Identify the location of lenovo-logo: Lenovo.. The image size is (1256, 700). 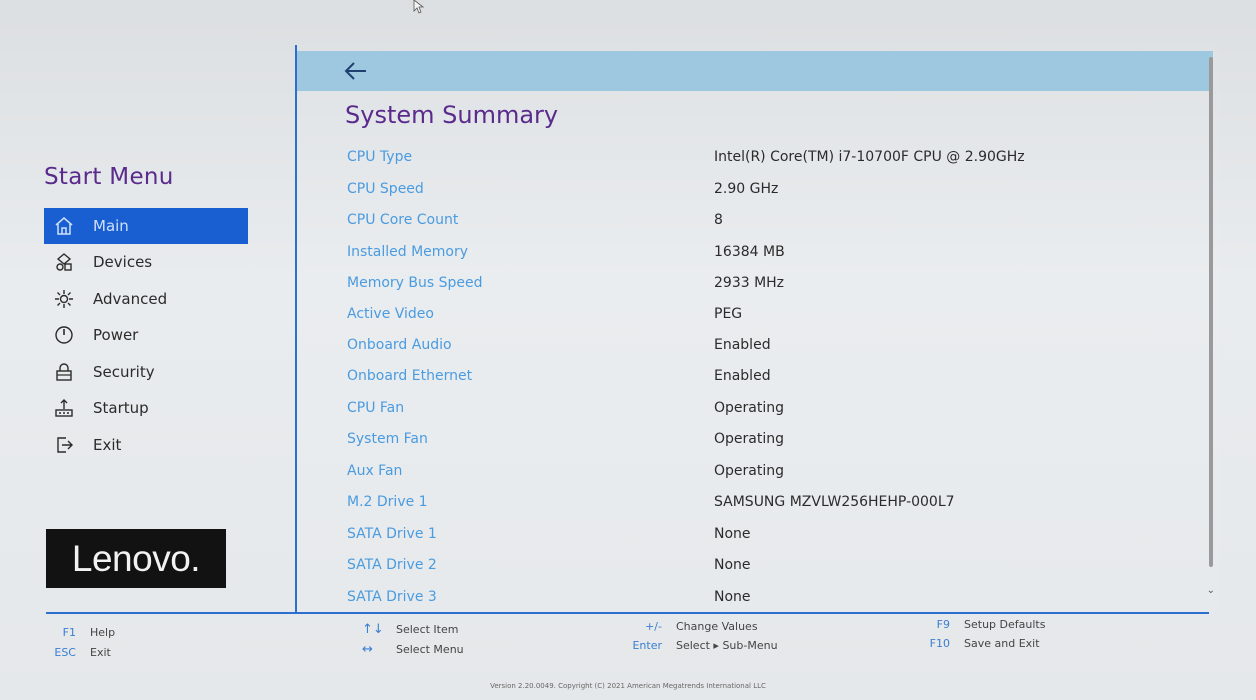
(136, 558).